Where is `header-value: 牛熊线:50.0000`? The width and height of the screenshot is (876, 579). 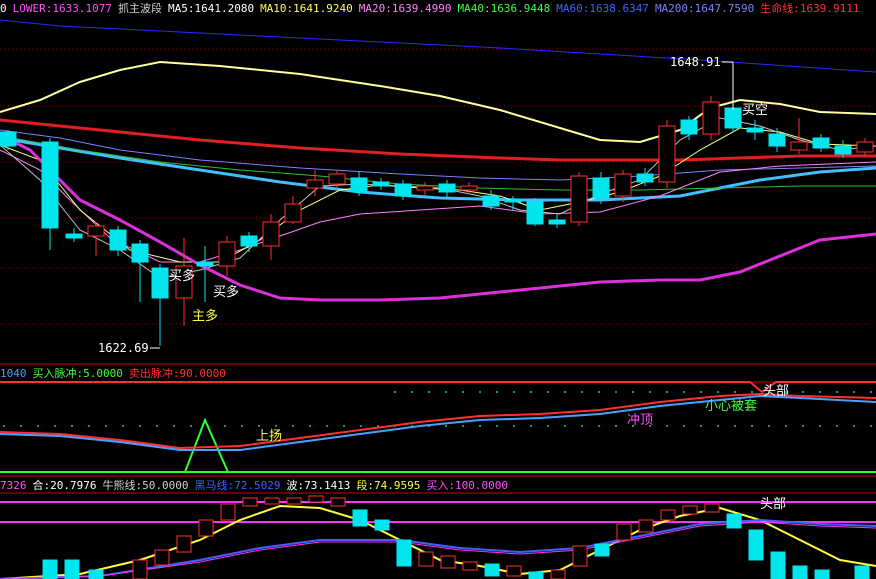
header-value: 牛熊线:50.0000 is located at coordinates (145, 485).